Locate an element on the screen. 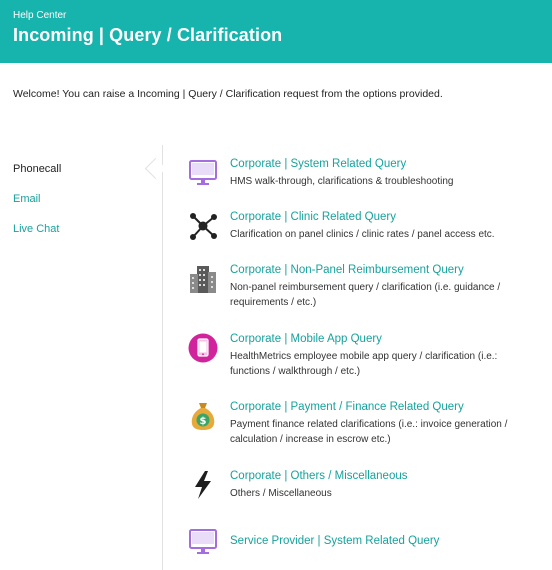 This screenshot has width=552, height=570. option-description: Others / Miscellaneous is located at coordinates (281, 493).